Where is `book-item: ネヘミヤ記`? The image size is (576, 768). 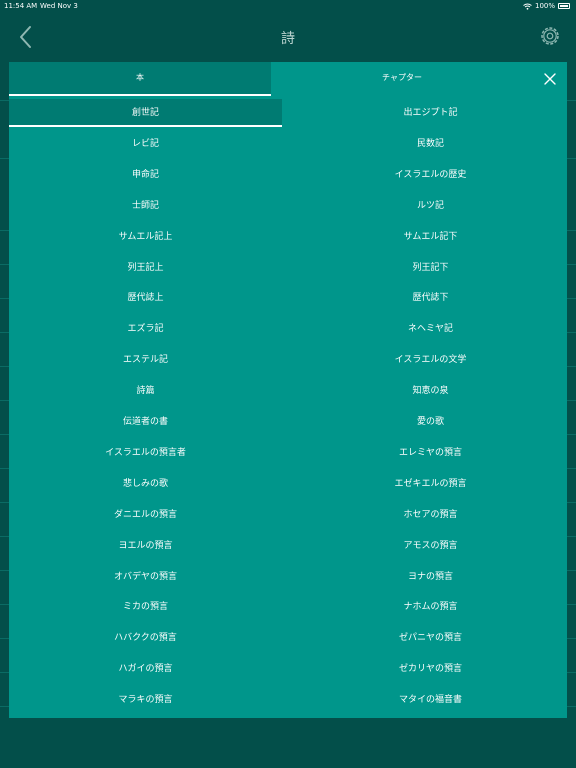
book-item: ネヘミヤ記 is located at coordinates (430, 329).